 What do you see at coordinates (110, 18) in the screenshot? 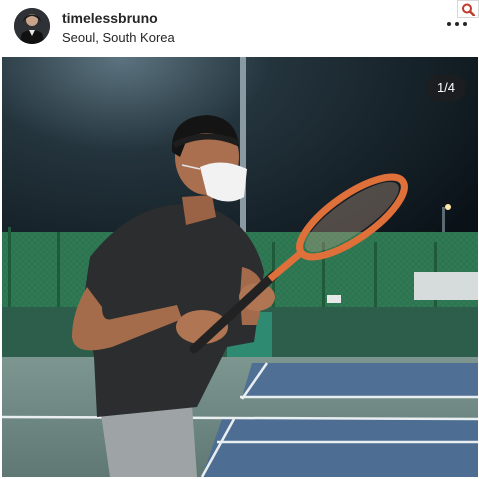
I see `username-link: timelessbruno` at bounding box center [110, 18].